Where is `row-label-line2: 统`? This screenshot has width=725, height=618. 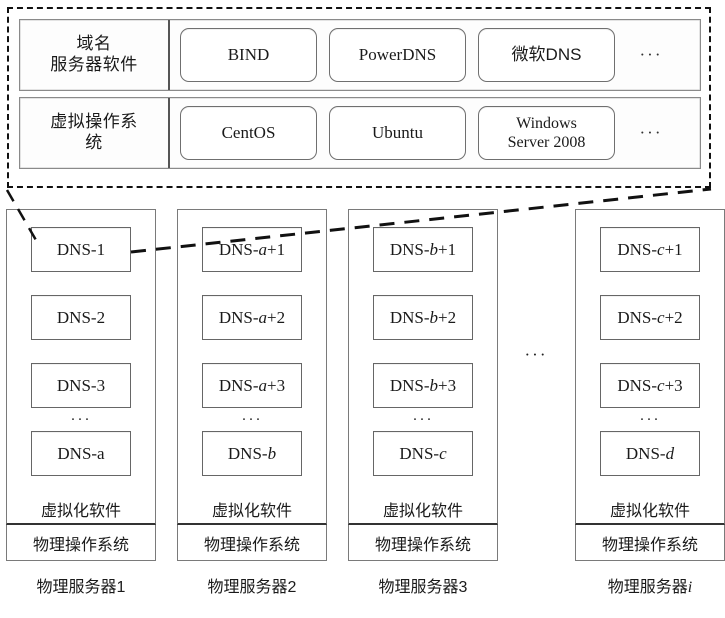 row-label-line2: 统 is located at coordinates (94, 142).